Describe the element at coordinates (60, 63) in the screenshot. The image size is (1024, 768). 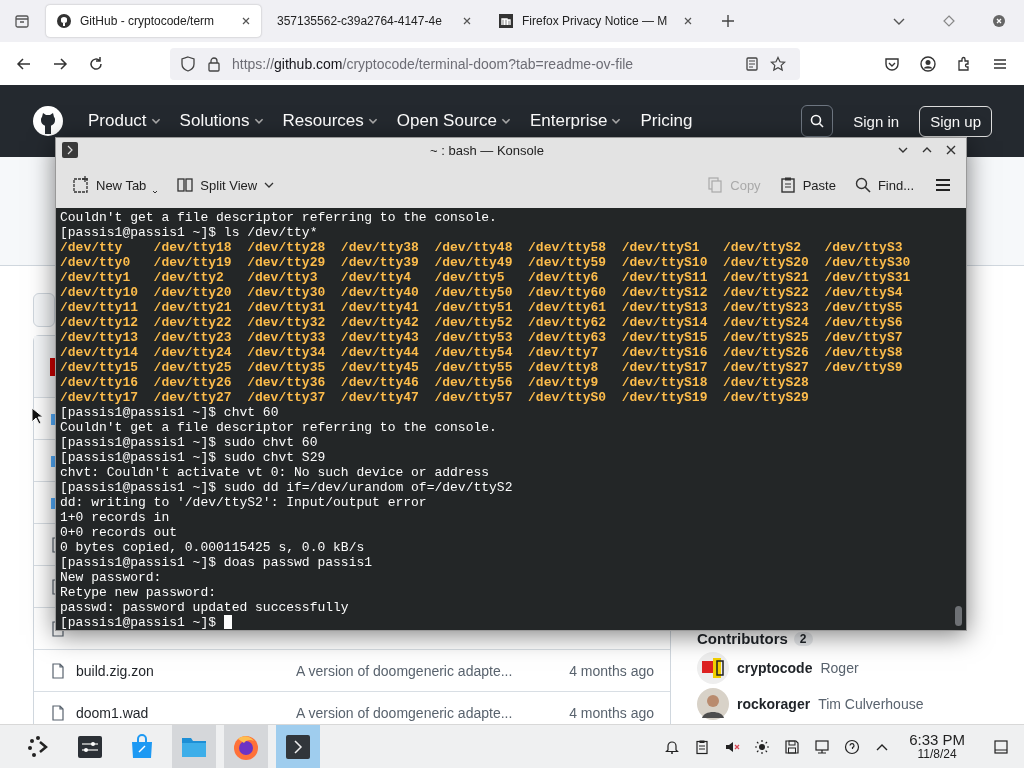
I see `forward-icon` at that location.